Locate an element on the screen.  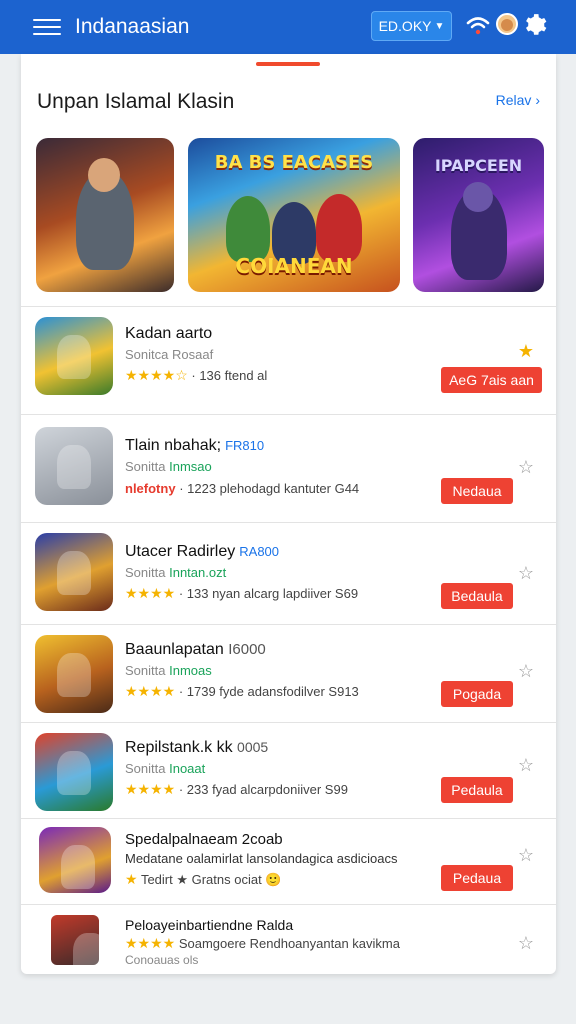
app-name: Kadan aarto is located at coordinates (169, 333).